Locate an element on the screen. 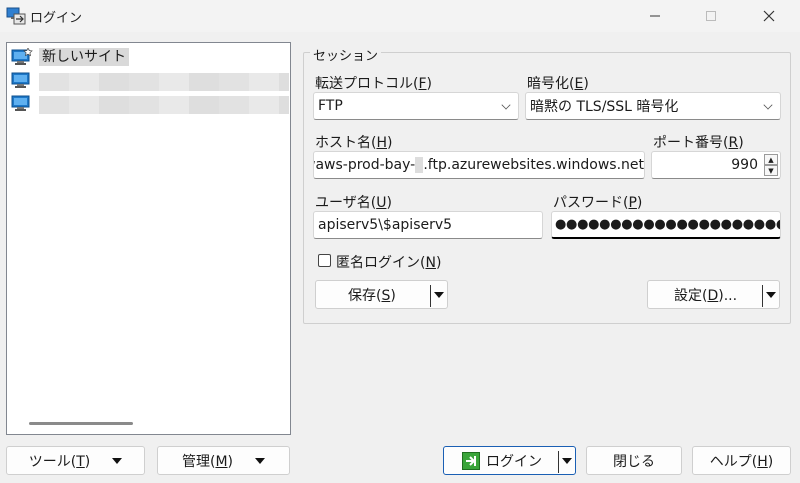 The image size is (800, 483). tree-item-label: 新しいサイト is located at coordinates (84, 57).